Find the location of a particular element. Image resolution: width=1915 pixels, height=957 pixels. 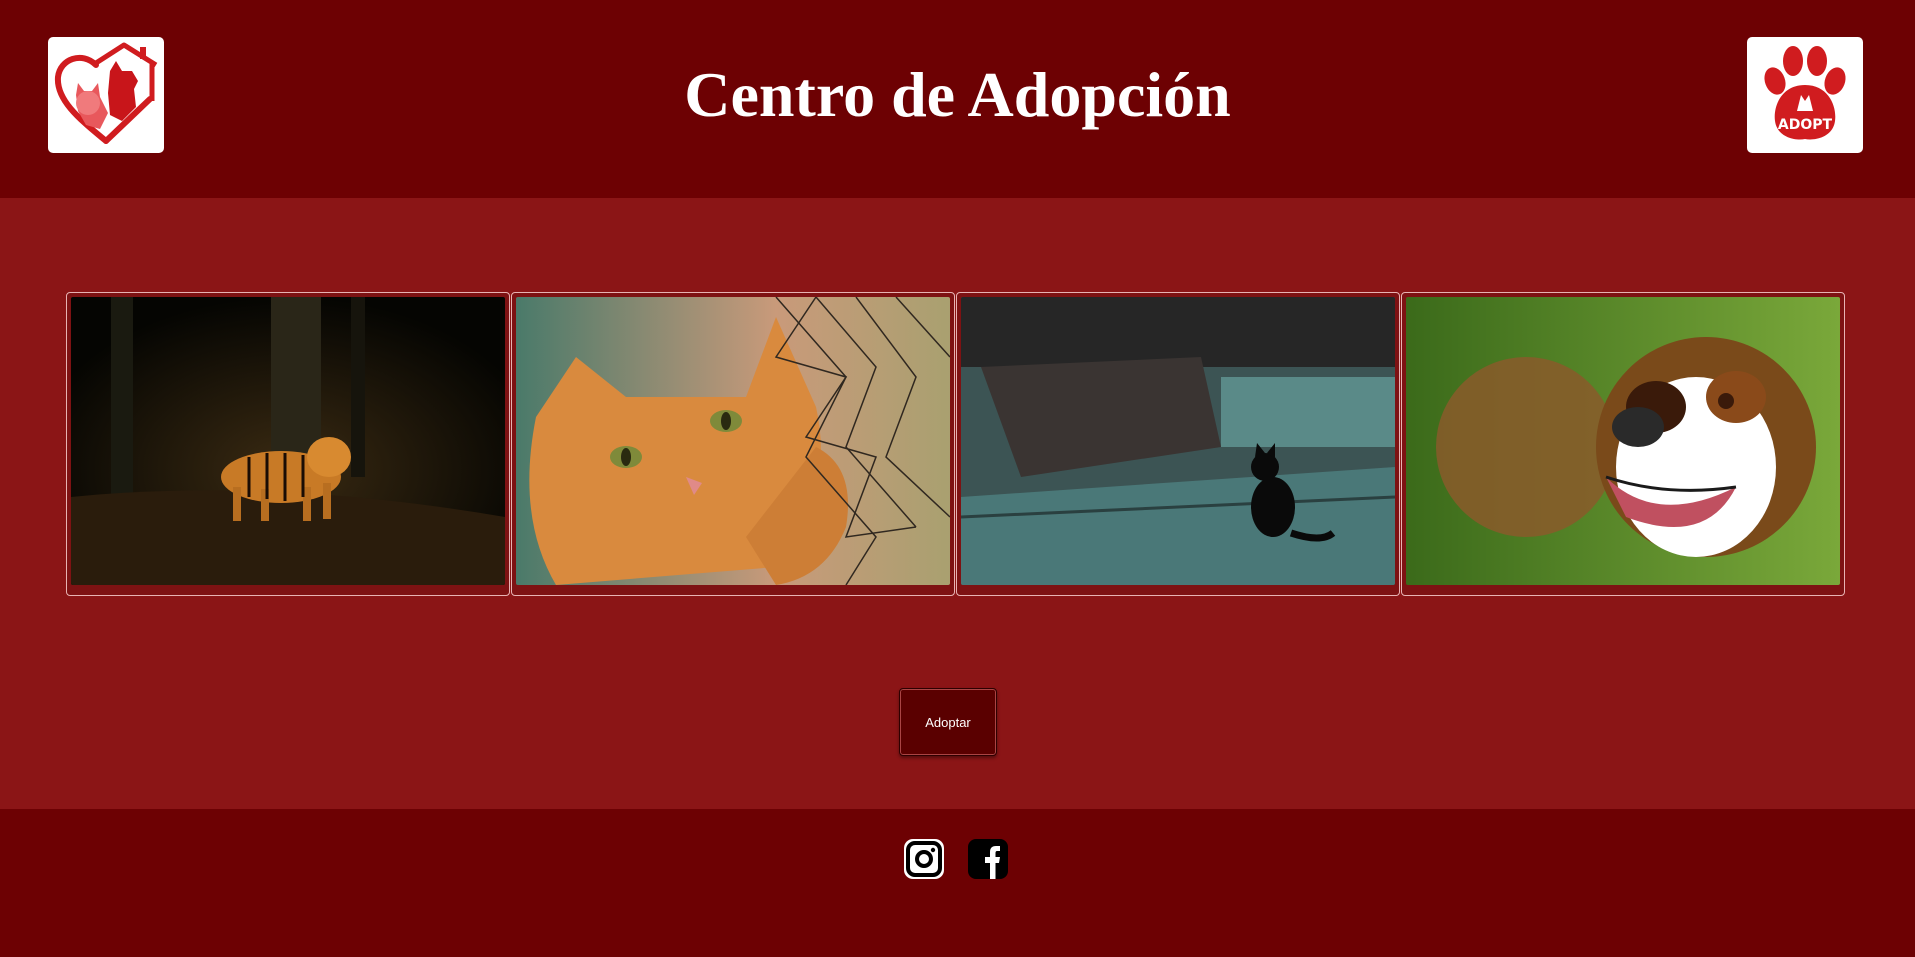

adopt-logo-text: ADOPT is located at coordinates (1805, 125).